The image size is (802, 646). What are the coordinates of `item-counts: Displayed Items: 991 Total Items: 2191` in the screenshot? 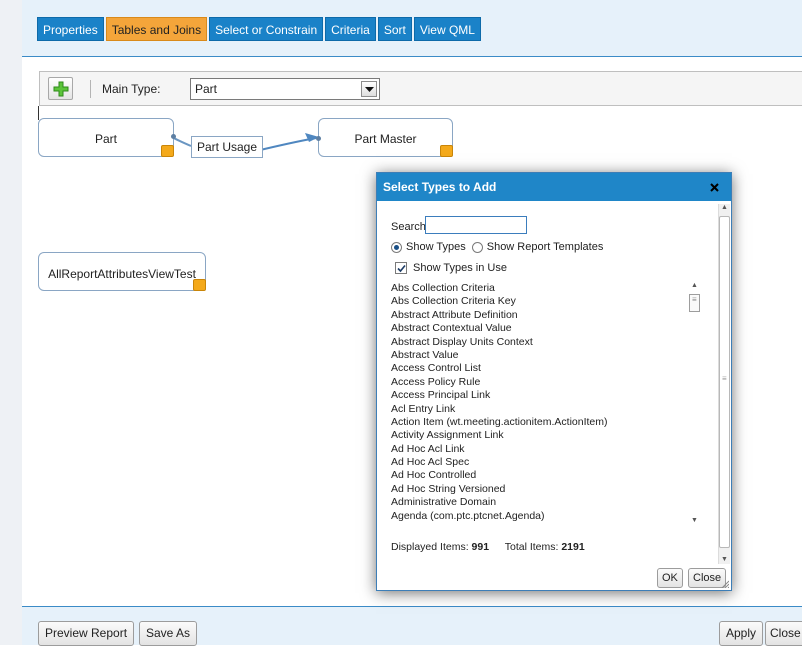 It's located at (488, 547).